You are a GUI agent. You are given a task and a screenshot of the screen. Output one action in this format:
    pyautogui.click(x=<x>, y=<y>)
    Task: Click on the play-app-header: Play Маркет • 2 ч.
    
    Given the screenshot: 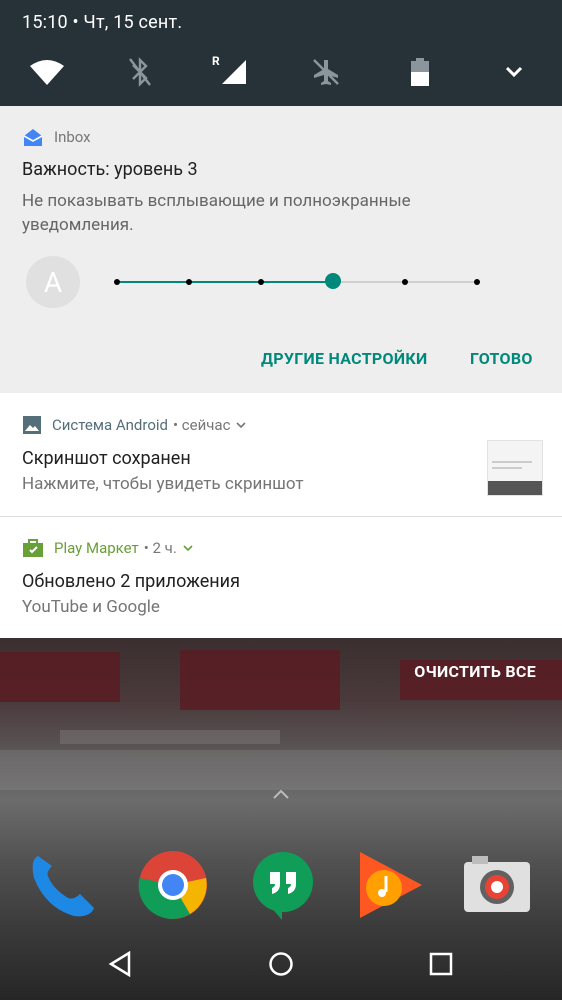 What is the action you would take?
    pyautogui.click(x=107, y=548)
    